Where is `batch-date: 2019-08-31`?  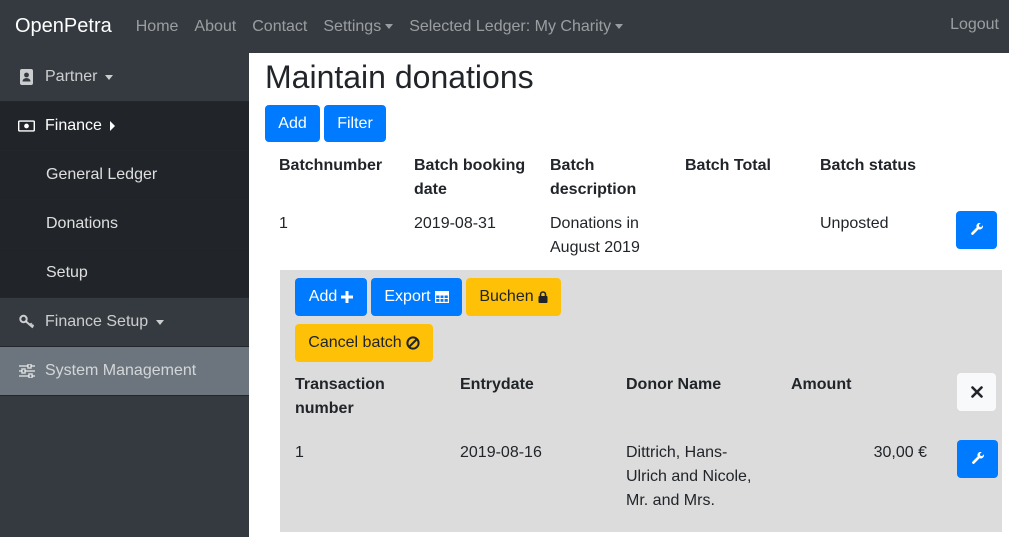 batch-date: 2019-08-31 is located at coordinates (455, 223).